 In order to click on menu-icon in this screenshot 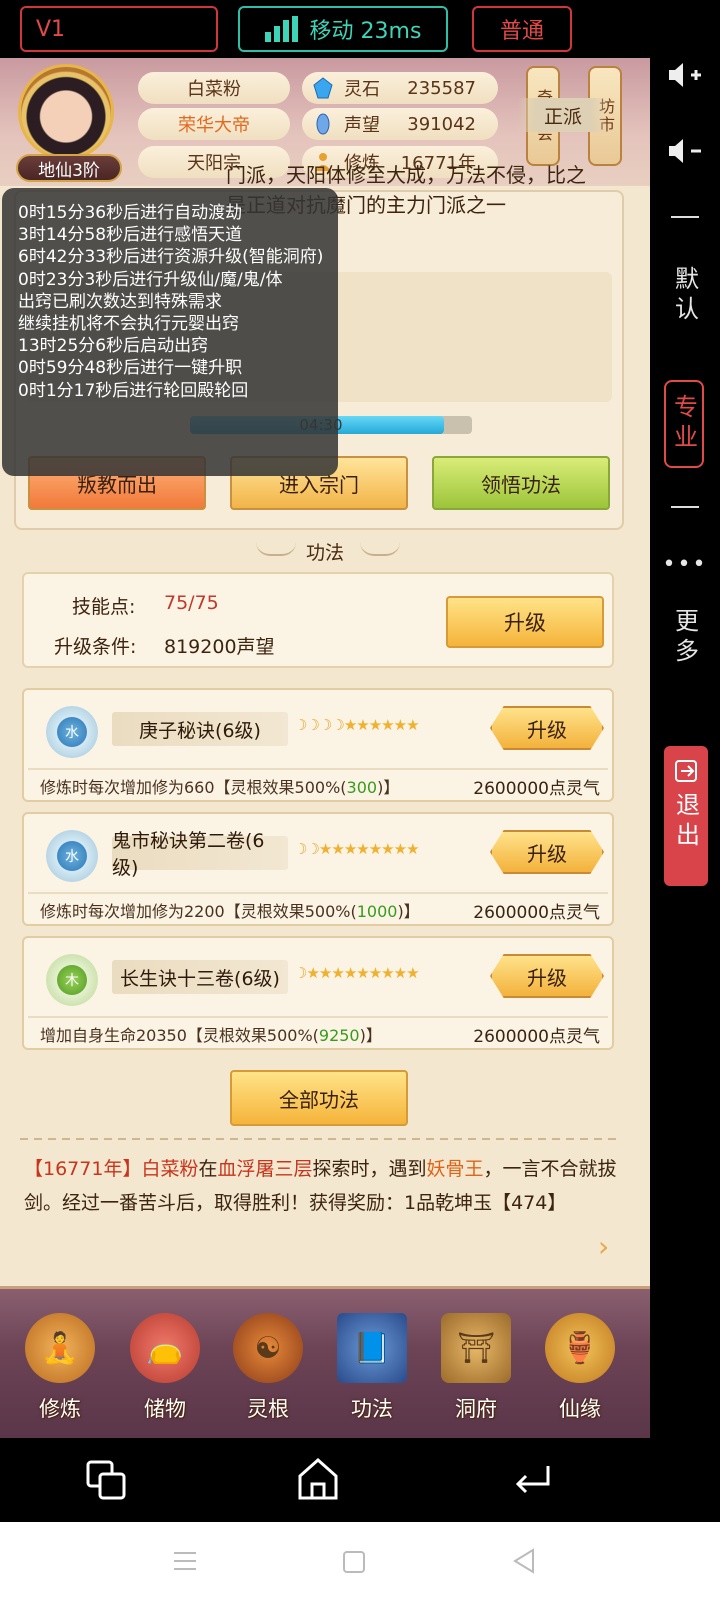, I will do `click(185, 1561)`.